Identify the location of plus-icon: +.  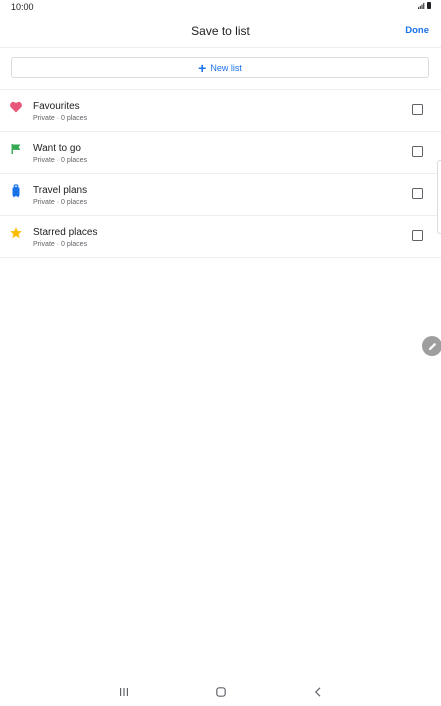
(202, 67).